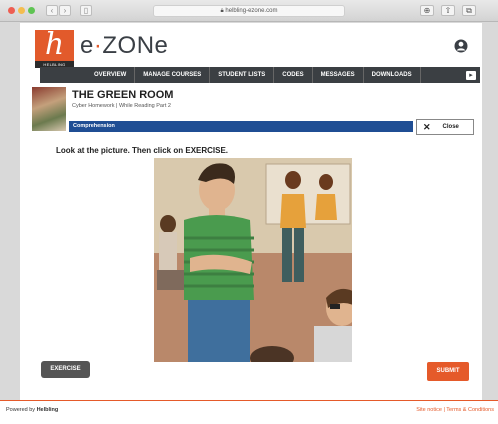 The image size is (498, 424). What do you see at coordinates (54, 44) in the screenshot?
I see `logo-letter: h` at bounding box center [54, 44].